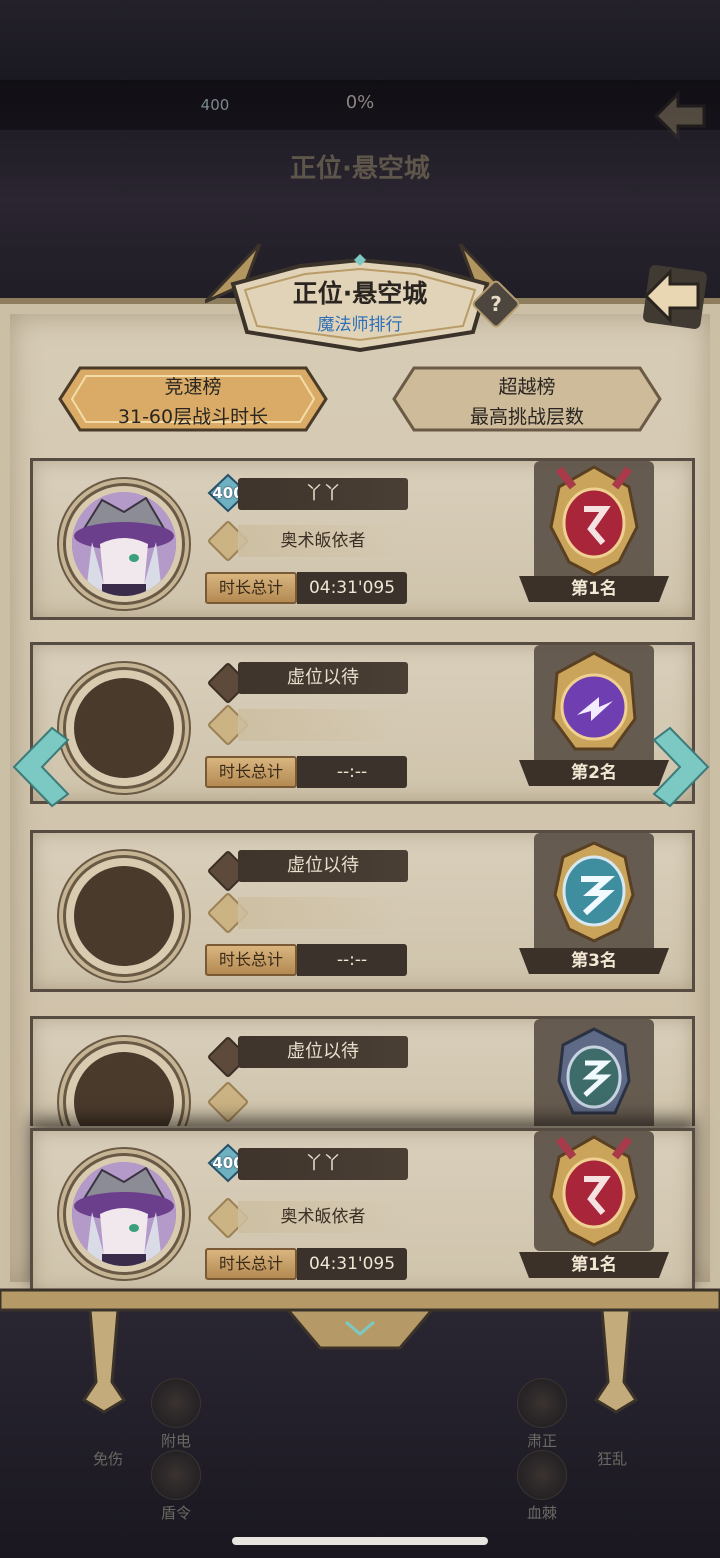  What do you see at coordinates (542, 1475) in the screenshot?
I see `blood-icon` at bounding box center [542, 1475].